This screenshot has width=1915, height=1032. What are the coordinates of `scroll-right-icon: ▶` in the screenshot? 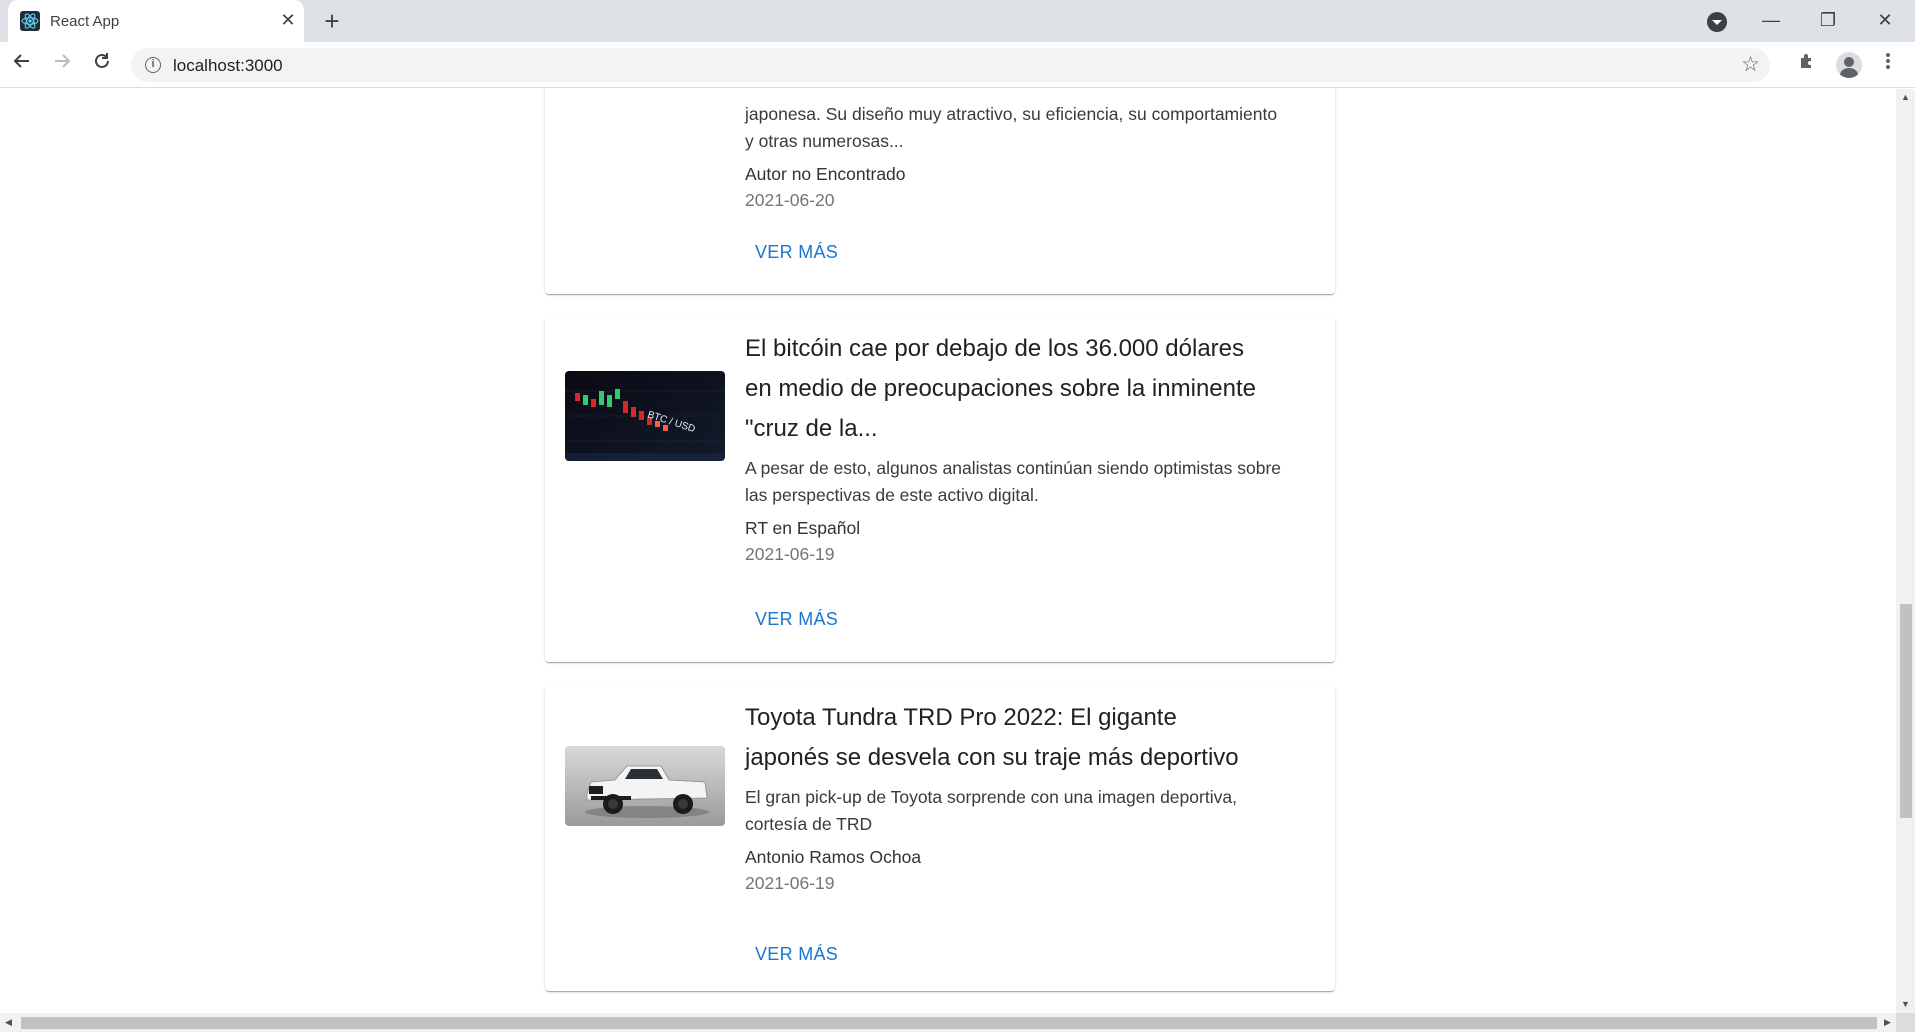 It's located at (1887, 1022).